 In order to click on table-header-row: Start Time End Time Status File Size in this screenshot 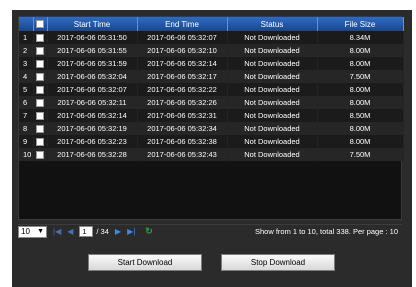, I will do `click(211, 24)`.